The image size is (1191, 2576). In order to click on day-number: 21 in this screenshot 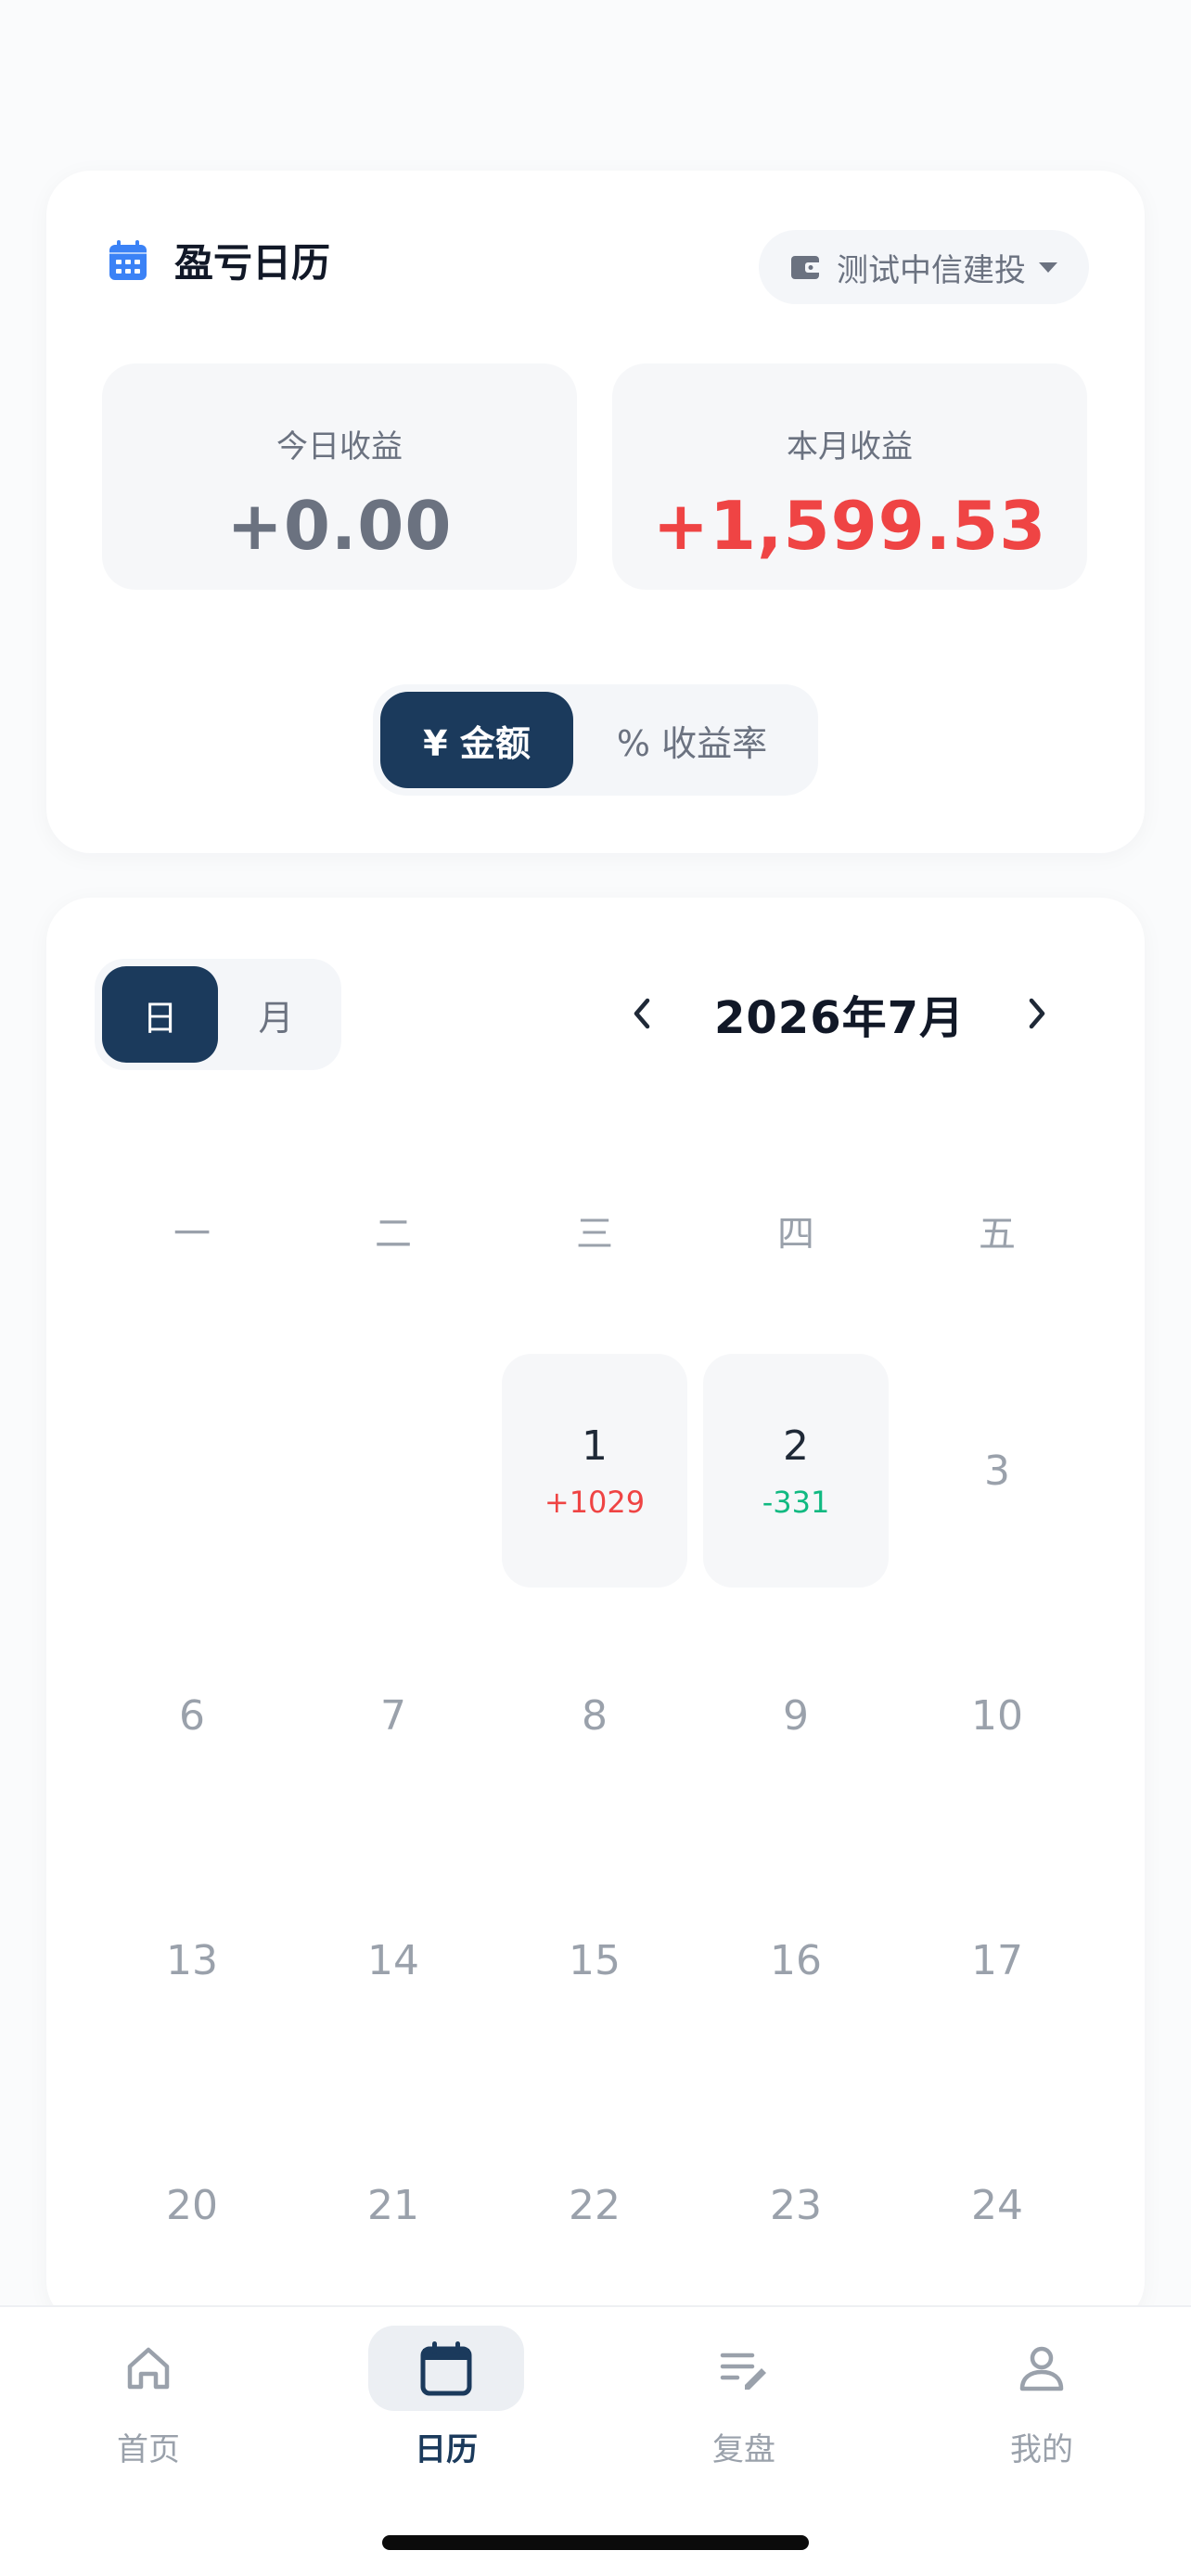, I will do `click(393, 2205)`.